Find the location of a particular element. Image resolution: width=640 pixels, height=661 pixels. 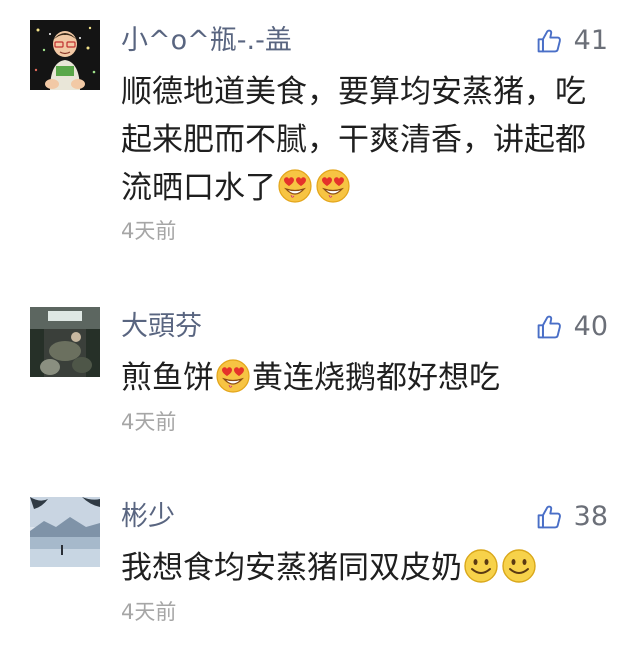

comment-author: 大頭芬 is located at coordinates (161, 327).